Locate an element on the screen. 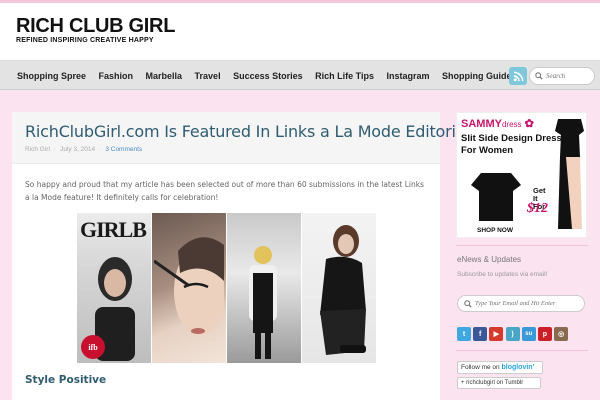  nav-item-fashion: Fashion is located at coordinates (116, 76).